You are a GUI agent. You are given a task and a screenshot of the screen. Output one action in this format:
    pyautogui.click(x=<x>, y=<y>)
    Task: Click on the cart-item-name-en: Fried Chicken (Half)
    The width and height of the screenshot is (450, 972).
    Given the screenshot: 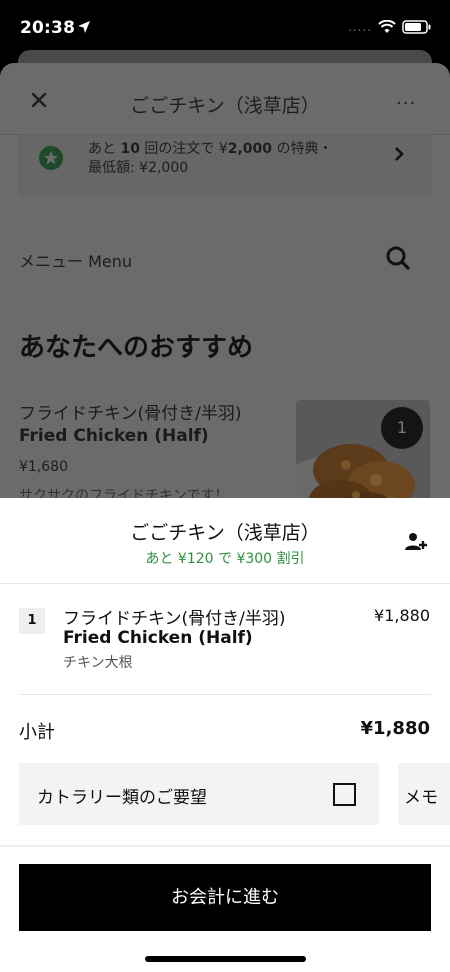 What is the action you would take?
    pyautogui.click(x=158, y=638)
    